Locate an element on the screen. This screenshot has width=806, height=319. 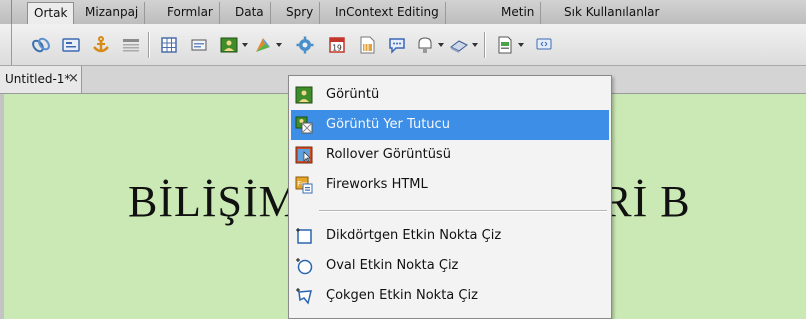
menu-item-label: Rollover Görüntüsü is located at coordinates (388, 154).